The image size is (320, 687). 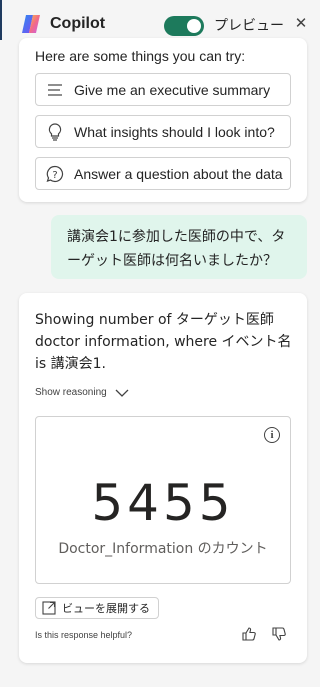 What do you see at coordinates (279, 634) in the screenshot?
I see `thumbs-down-icon` at bounding box center [279, 634].